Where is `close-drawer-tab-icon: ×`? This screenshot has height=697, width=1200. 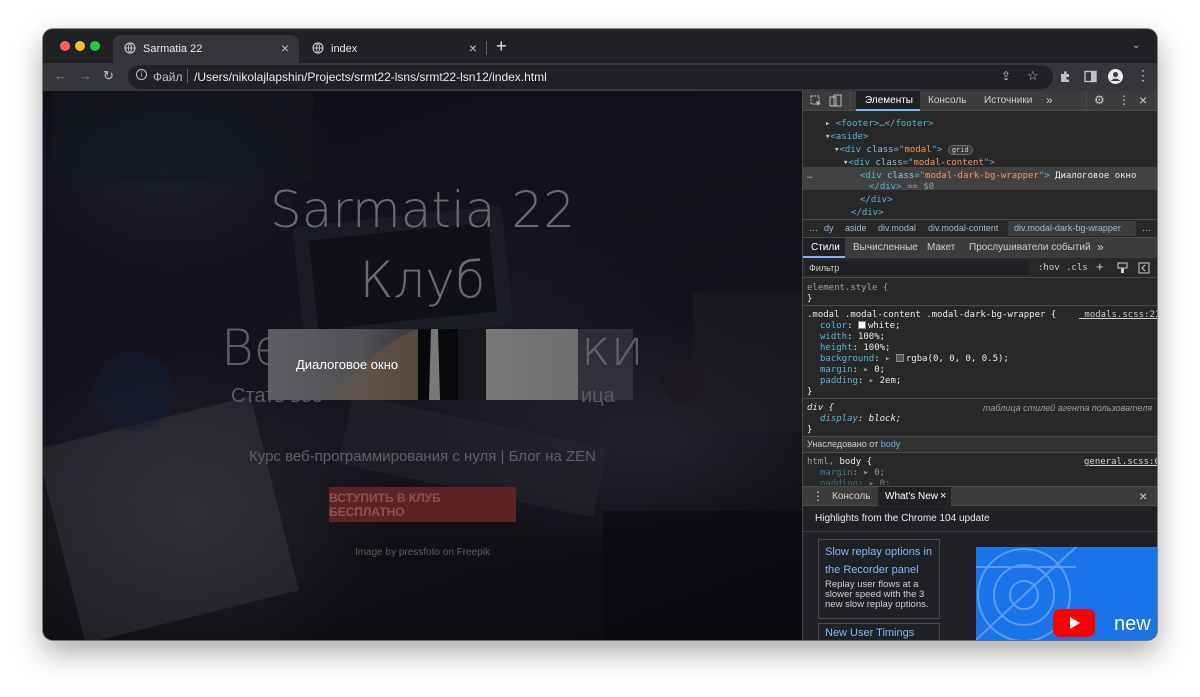
close-drawer-tab-icon: × is located at coordinates (943, 496).